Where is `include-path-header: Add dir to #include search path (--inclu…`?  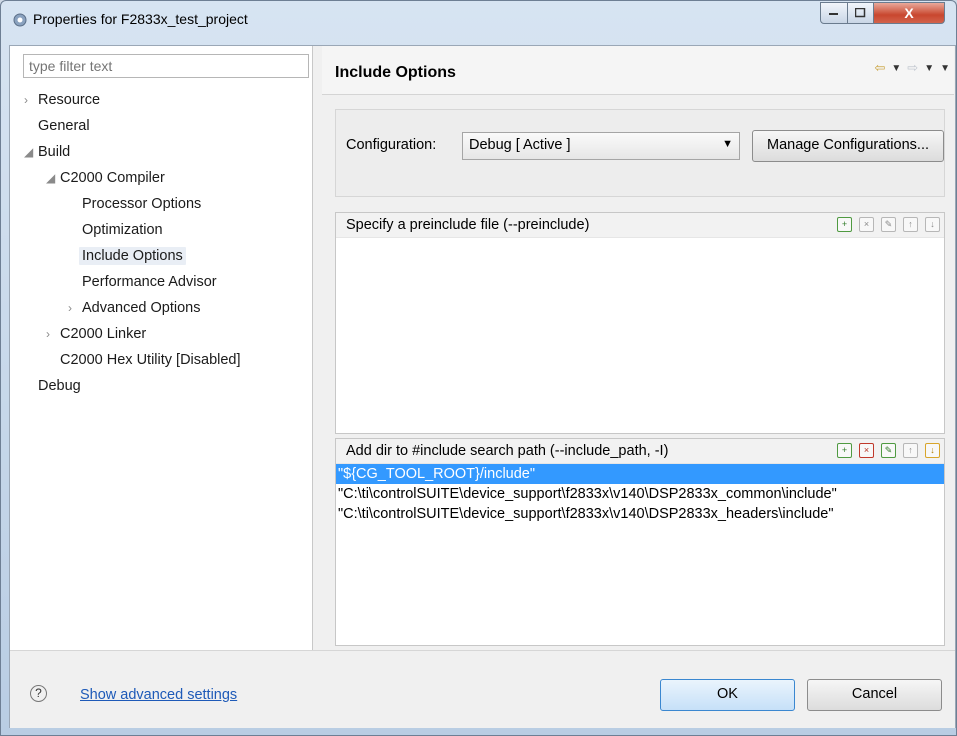 include-path-header: Add dir to #include search path (--inclu… is located at coordinates (640, 451).